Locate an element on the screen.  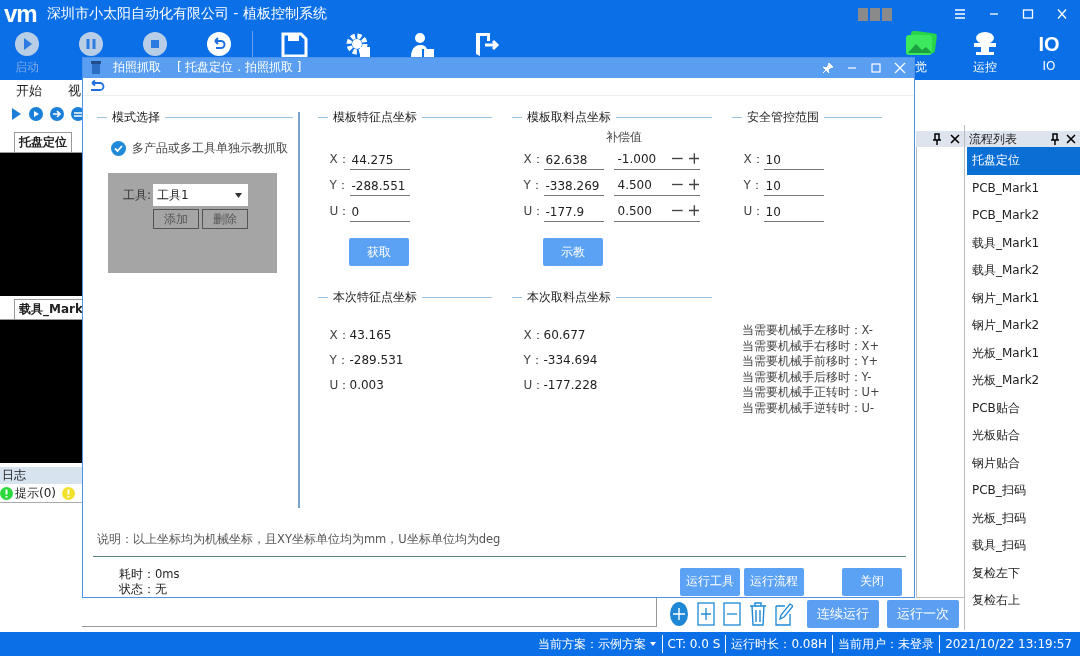
panel-title: 流程列表 is located at coordinates (993, 139).